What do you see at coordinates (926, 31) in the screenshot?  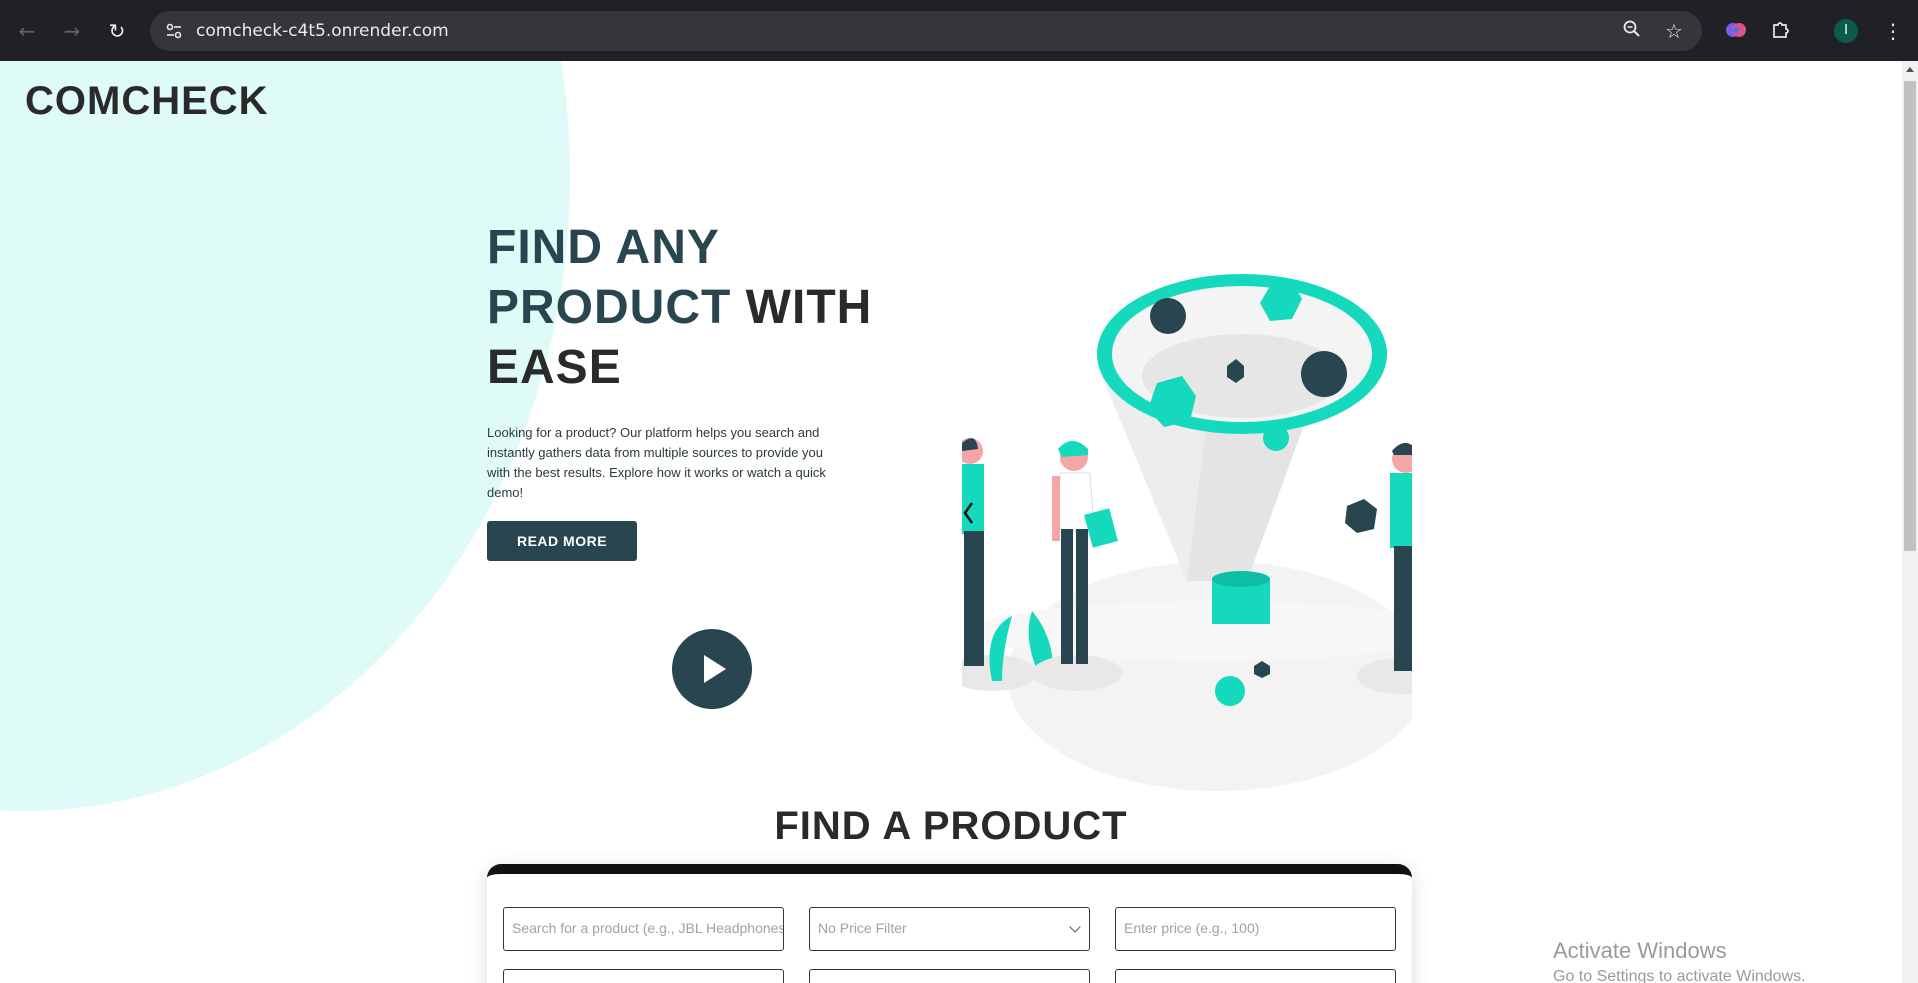 I see `address-bar: comcheck-c4t5.onrender.com ☆` at bounding box center [926, 31].